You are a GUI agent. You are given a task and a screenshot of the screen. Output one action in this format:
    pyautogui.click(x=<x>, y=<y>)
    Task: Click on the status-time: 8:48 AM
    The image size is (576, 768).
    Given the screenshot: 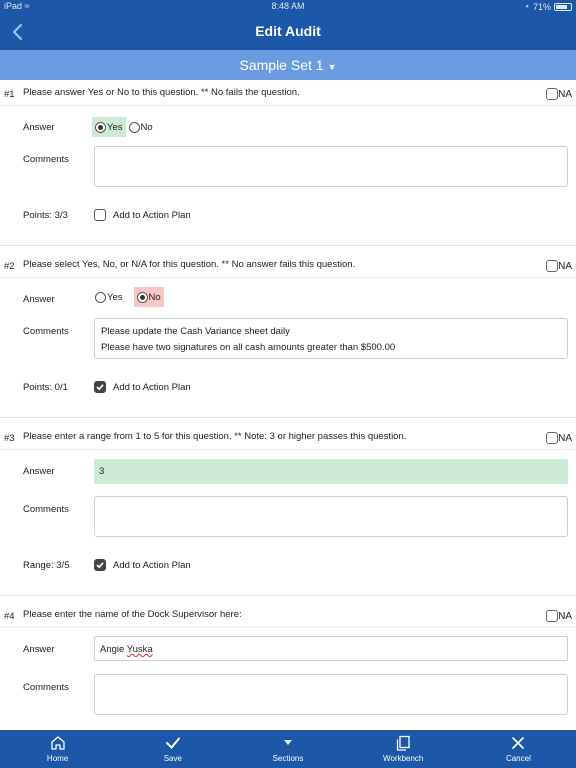 What is the action you would take?
    pyautogui.click(x=288, y=6)
    